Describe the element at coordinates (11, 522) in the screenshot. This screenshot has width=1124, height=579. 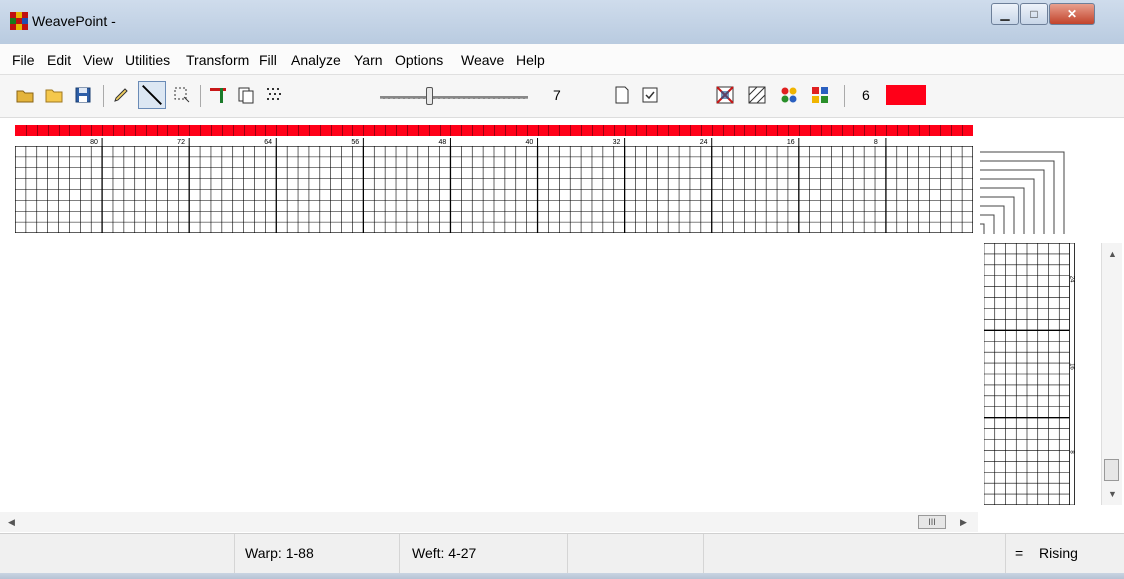
I see `scroll-left-icon: ◀` at that location.